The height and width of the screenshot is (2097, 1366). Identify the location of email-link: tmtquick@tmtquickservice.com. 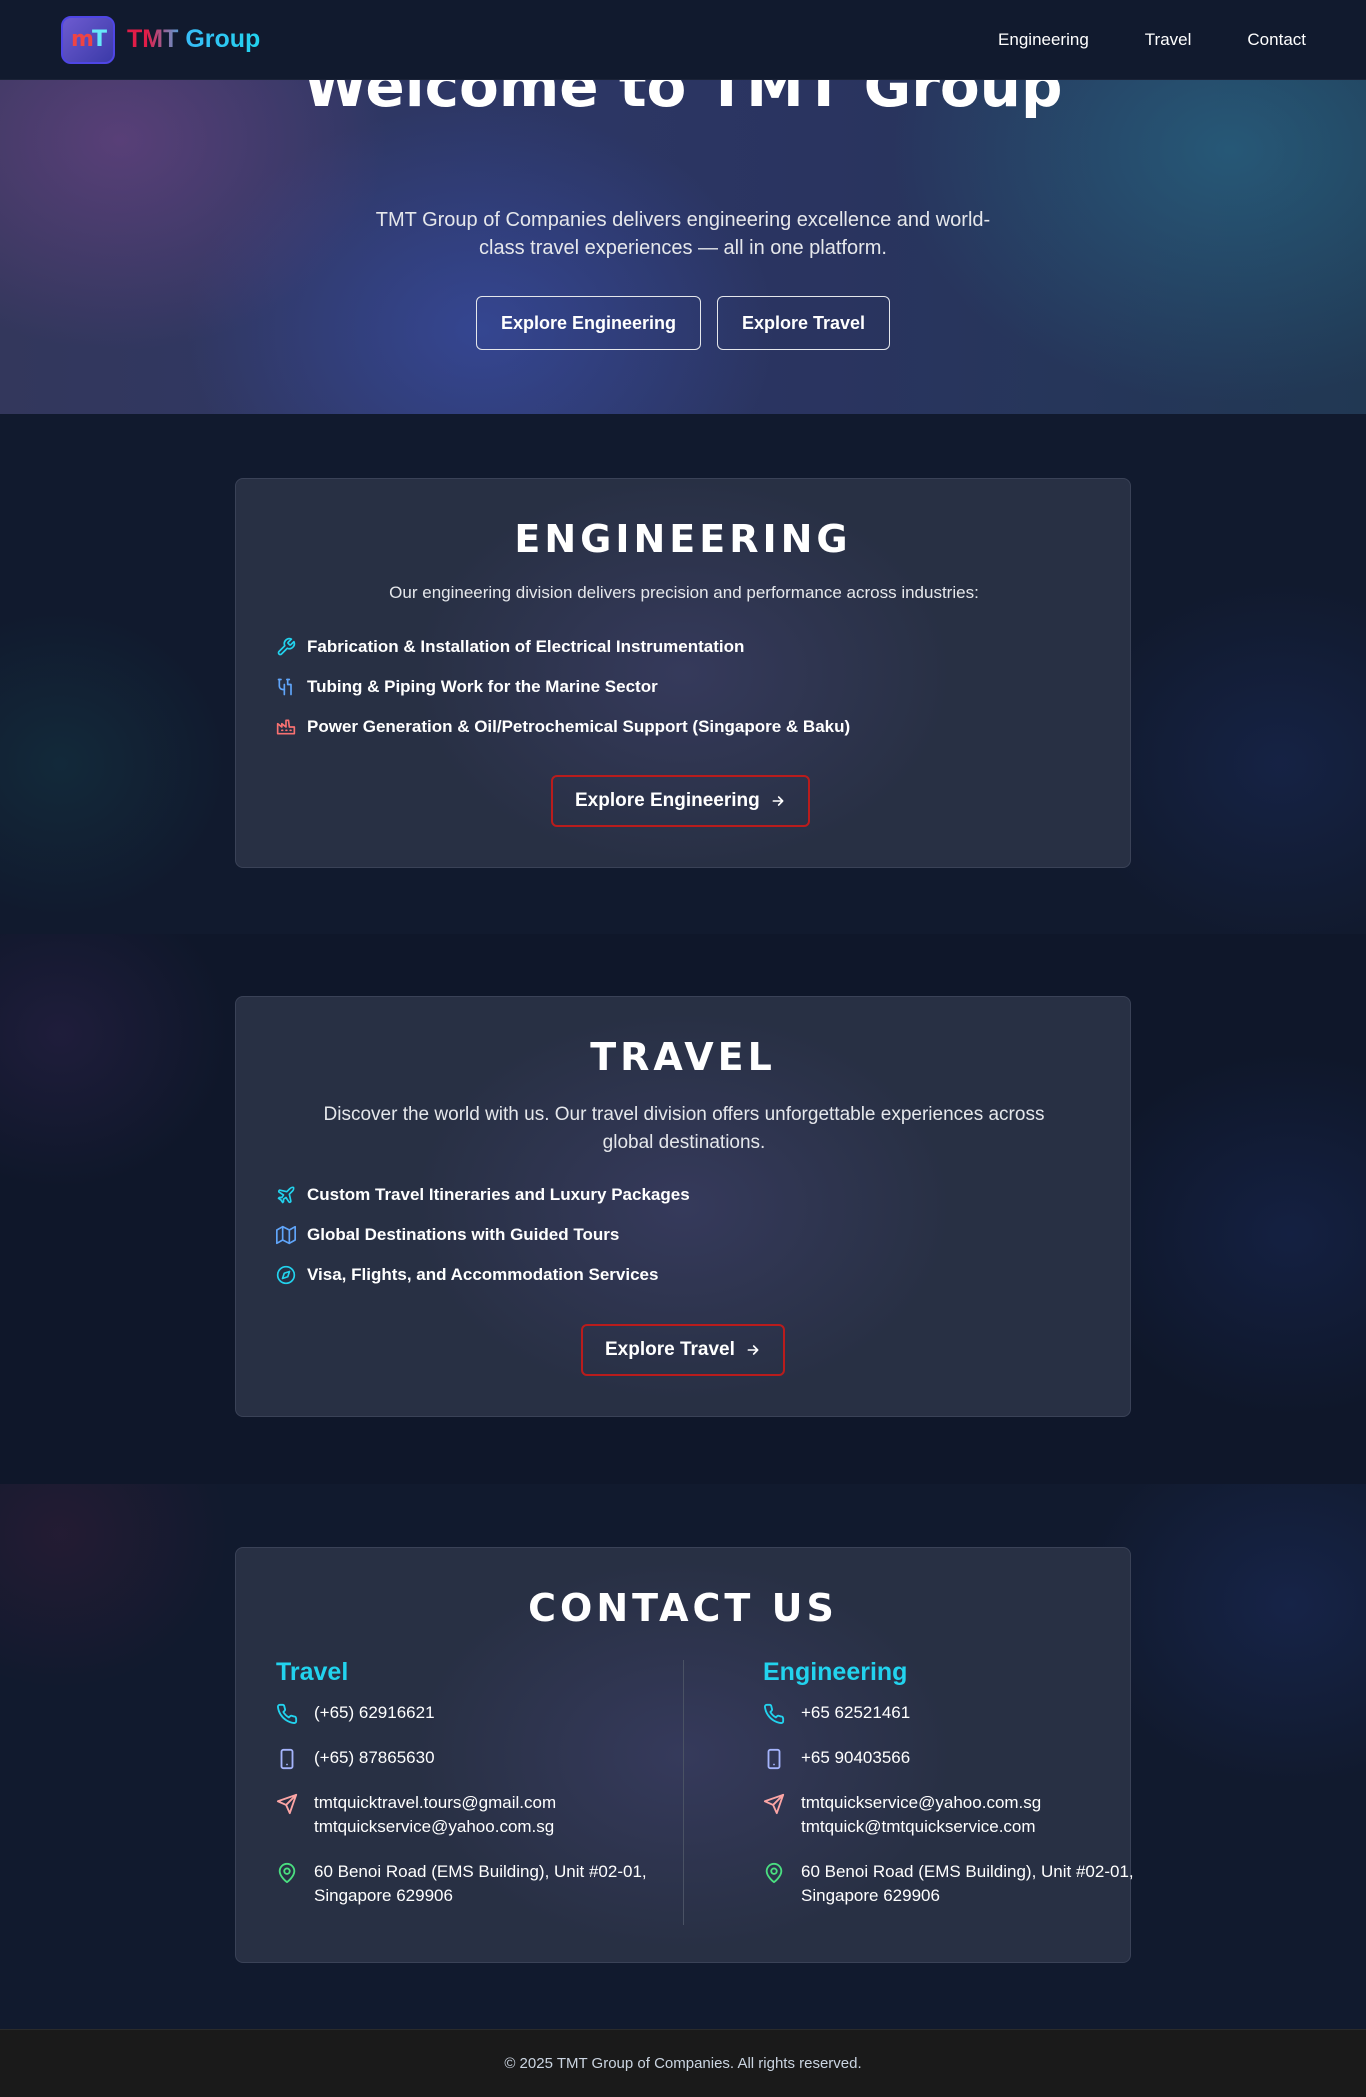
(921, 1827).